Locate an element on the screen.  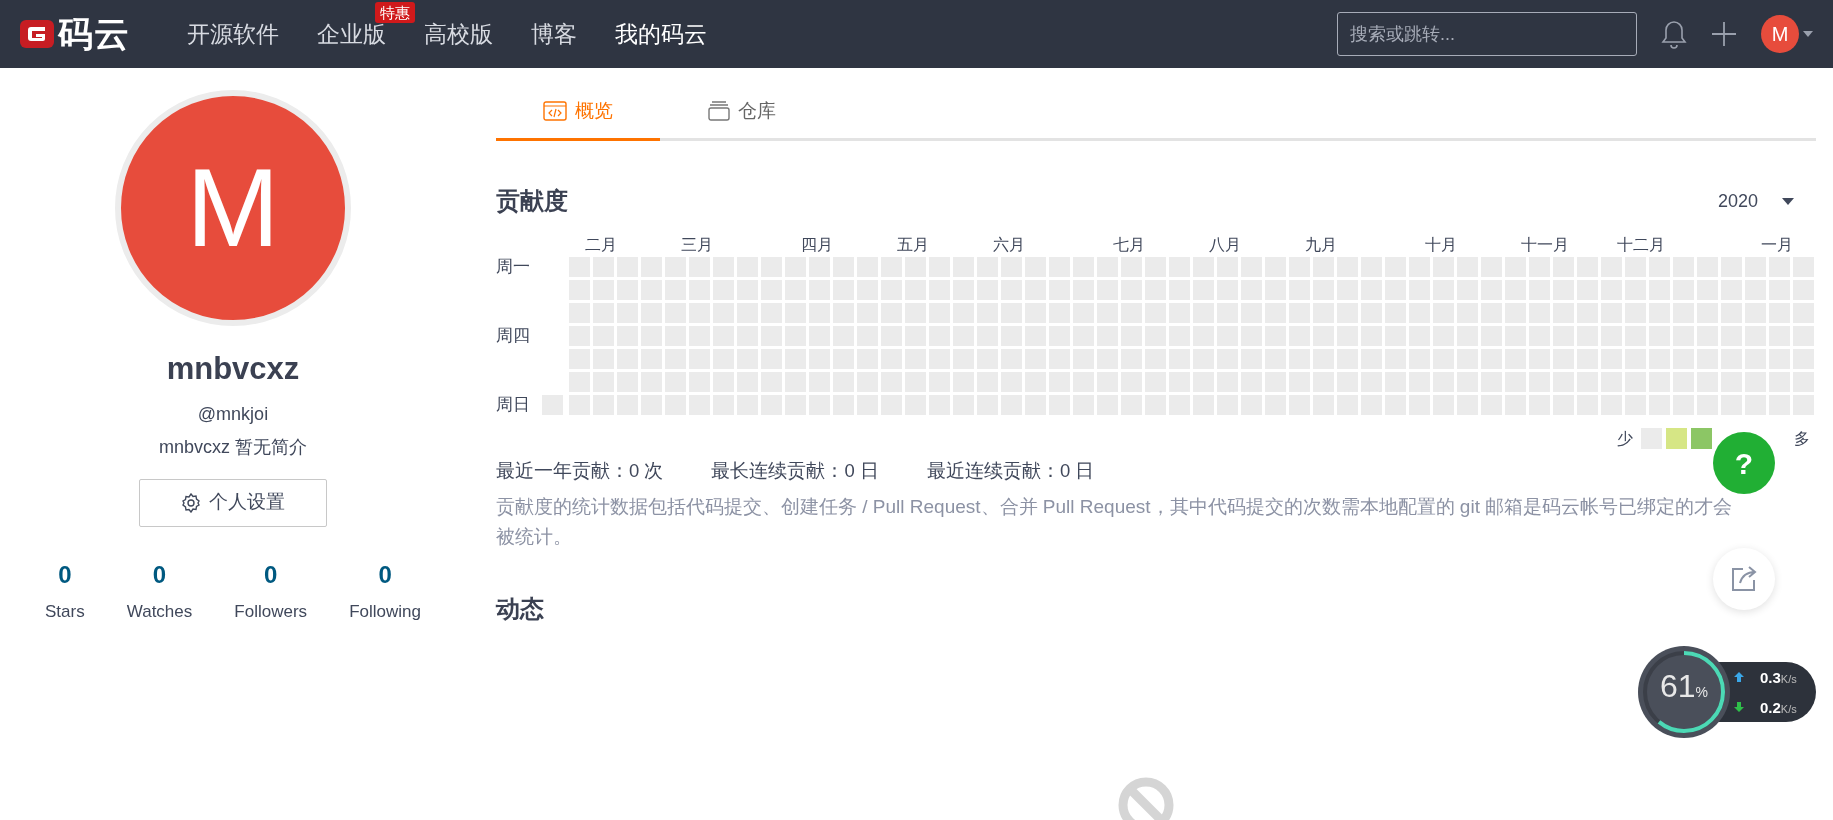
stat-label: Stars is located at coordinates (65, 611).